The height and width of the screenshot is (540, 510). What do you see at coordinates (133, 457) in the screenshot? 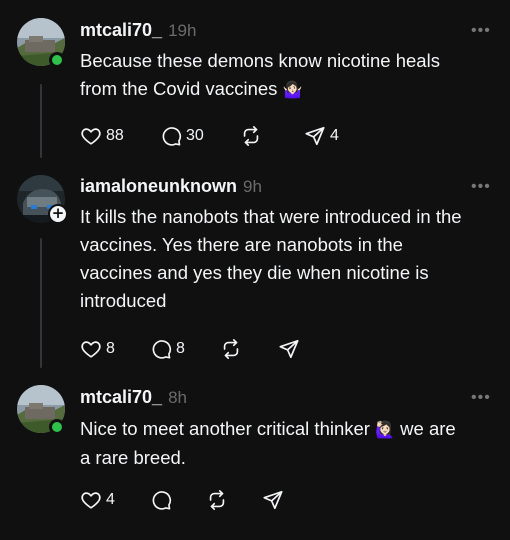
I see `post-text-line: a rare breed.` at bounding box center [133, 457].